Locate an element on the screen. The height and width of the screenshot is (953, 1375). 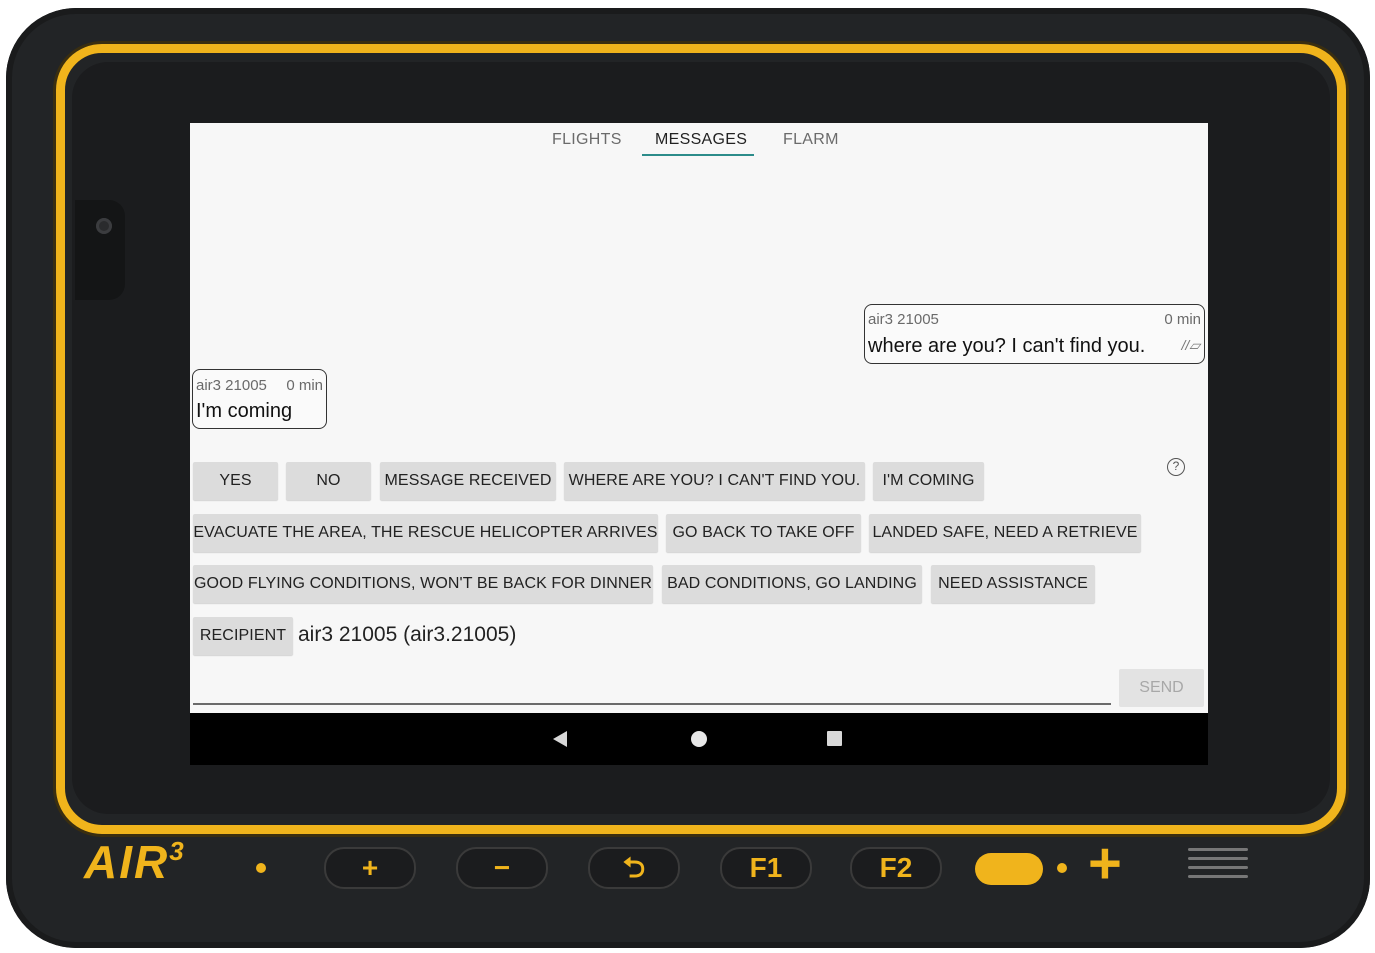
hardware-large-plus-icon: + is located at coordinates (1105, 863).